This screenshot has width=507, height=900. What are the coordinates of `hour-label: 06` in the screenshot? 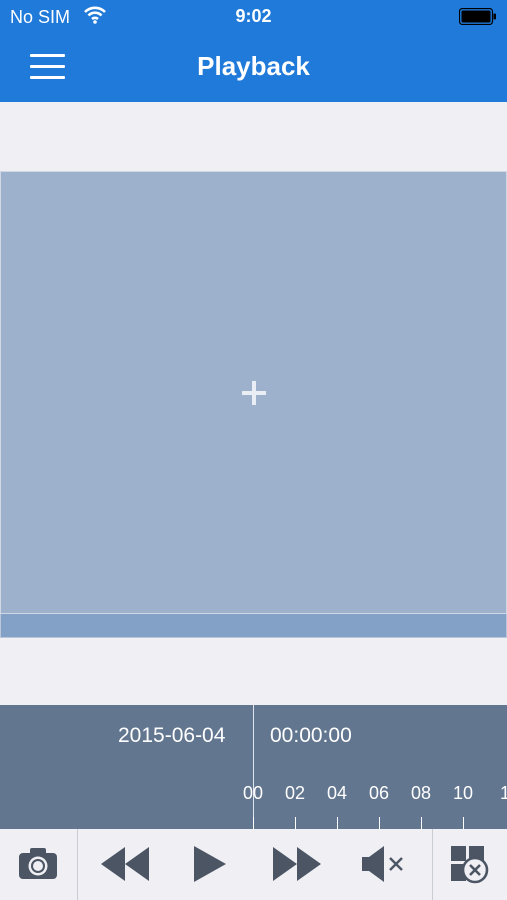 It's located at (379, 793).